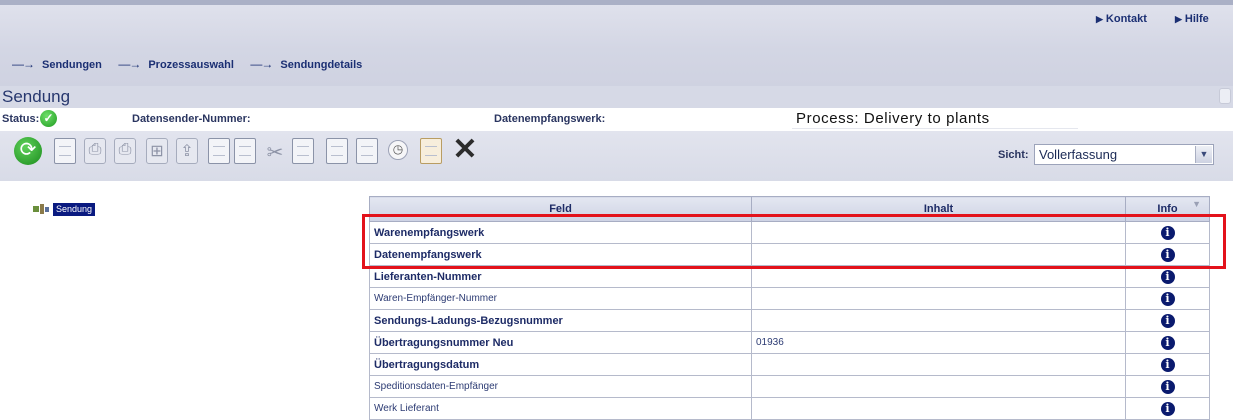 The height and width of the screenshot is (420, 1233). I want to click on field-name-cell: Waren-Empfänger-Nummer, so click(560, 298).